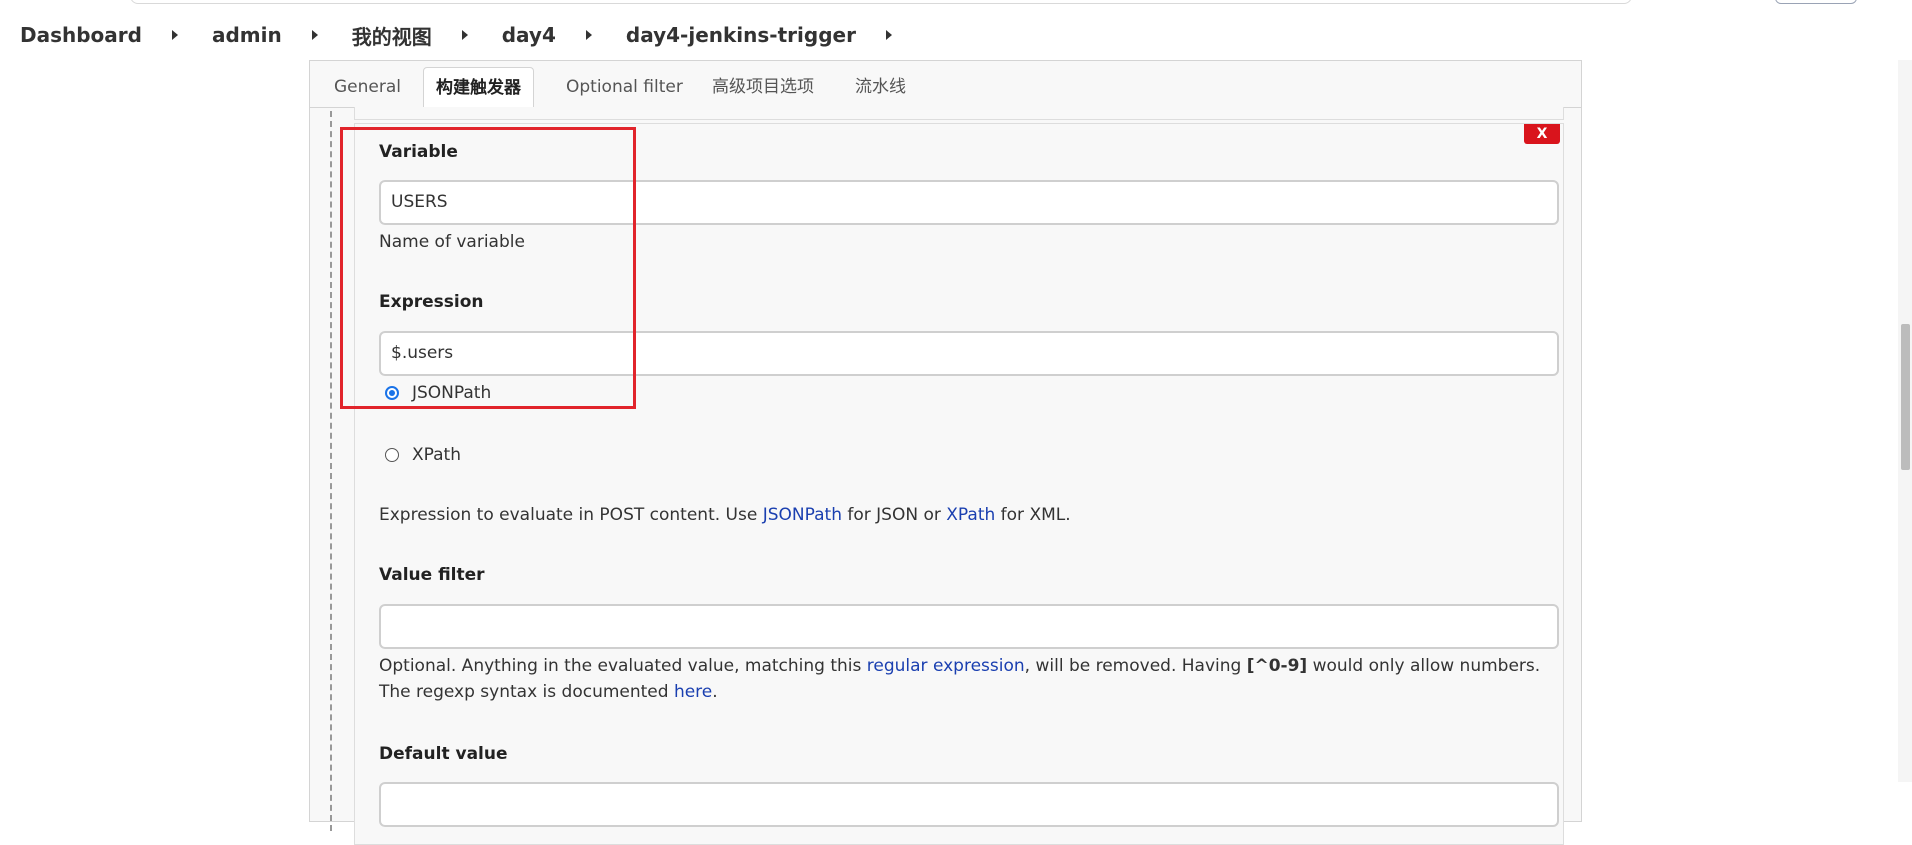 This screenshot has height=845, width=1912. What do you see at coordinates (529, 35) in the screenshot?
I see `breadcrumb-day4: day4` at bounding box center [529, 35].